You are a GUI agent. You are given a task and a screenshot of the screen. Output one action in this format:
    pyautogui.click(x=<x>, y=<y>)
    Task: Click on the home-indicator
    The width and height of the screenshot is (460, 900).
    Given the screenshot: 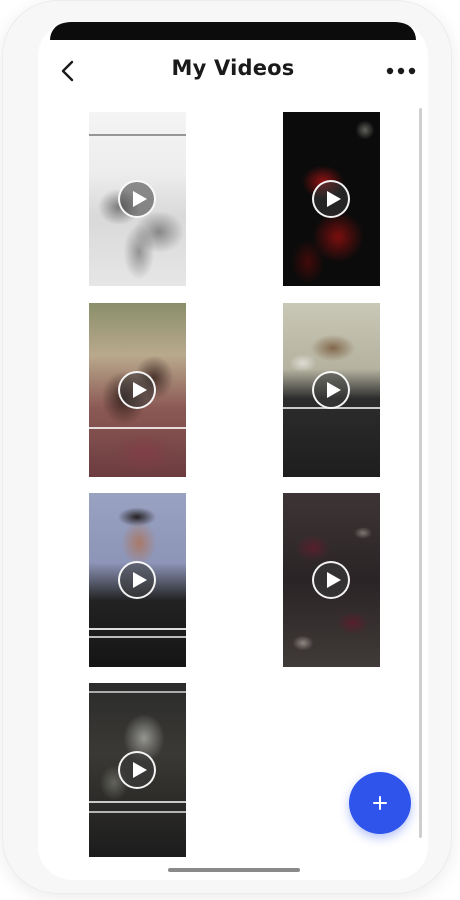 What is the action you would take?
    pyautogui.click(x=234, y=870)
    